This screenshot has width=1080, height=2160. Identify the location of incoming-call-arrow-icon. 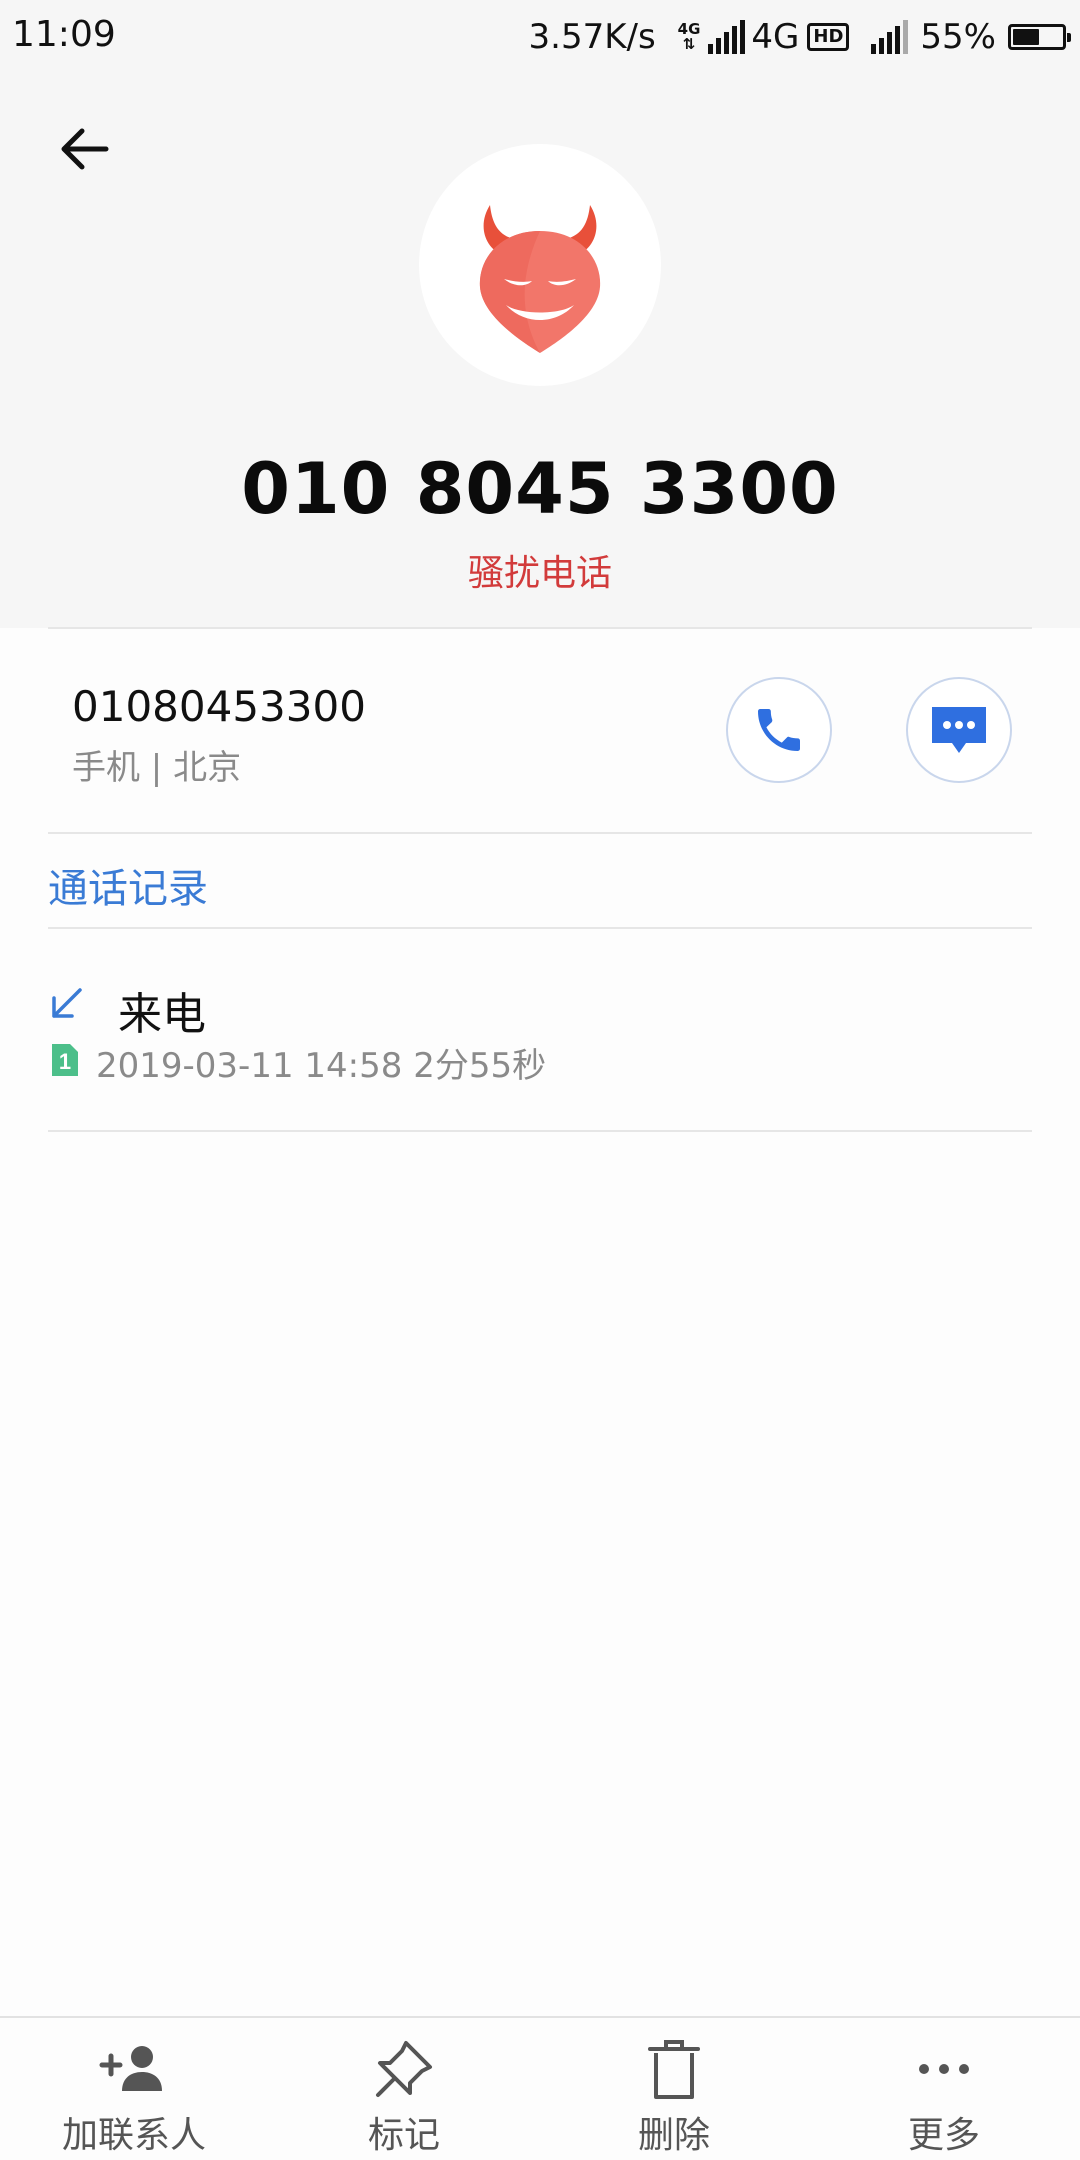
(67, 1003).